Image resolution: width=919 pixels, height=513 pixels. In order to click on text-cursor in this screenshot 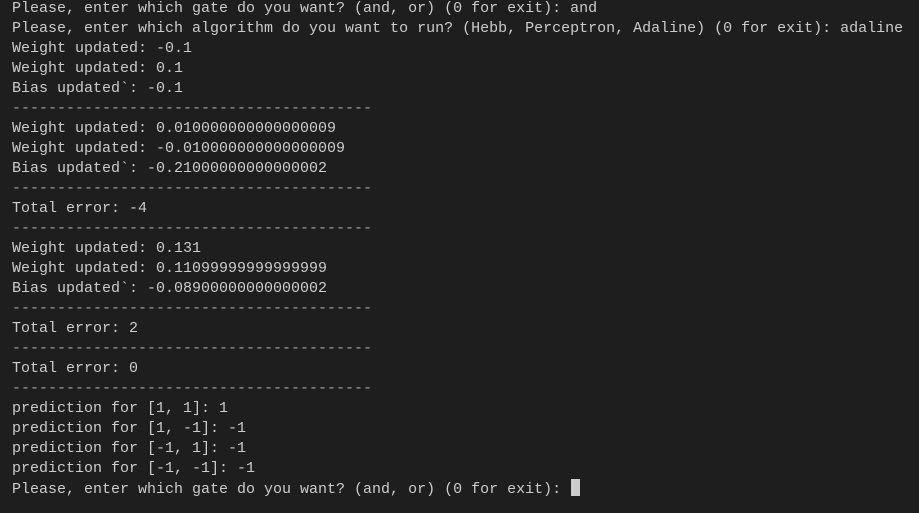, I will do `click(576, 487)`.